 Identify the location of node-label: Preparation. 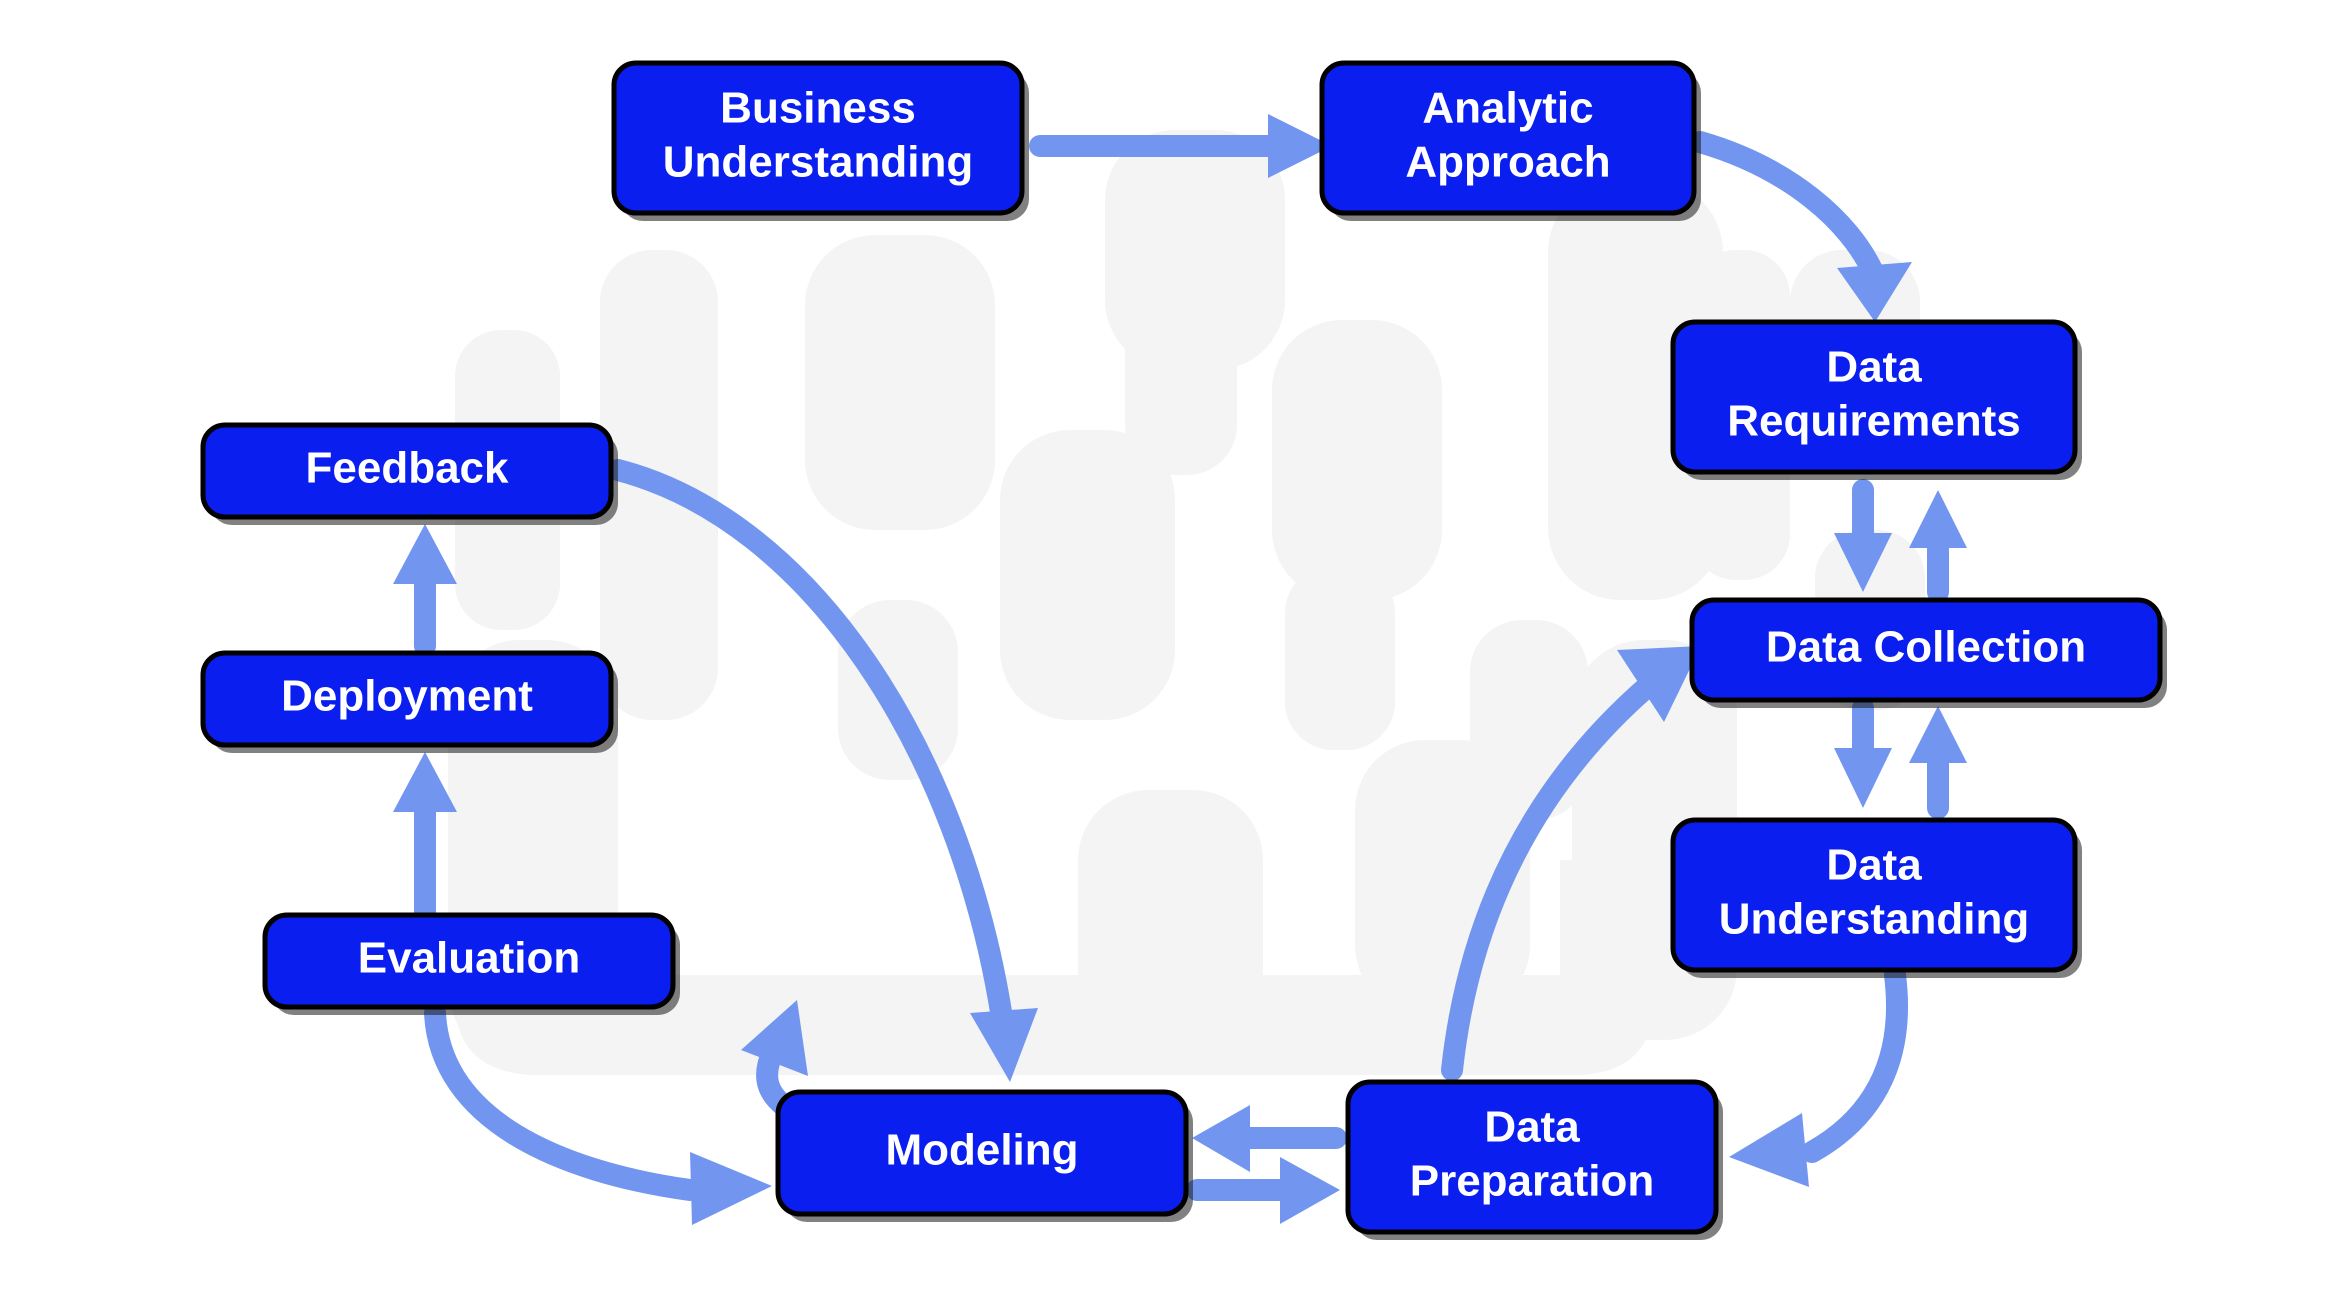
(1532, 1181).